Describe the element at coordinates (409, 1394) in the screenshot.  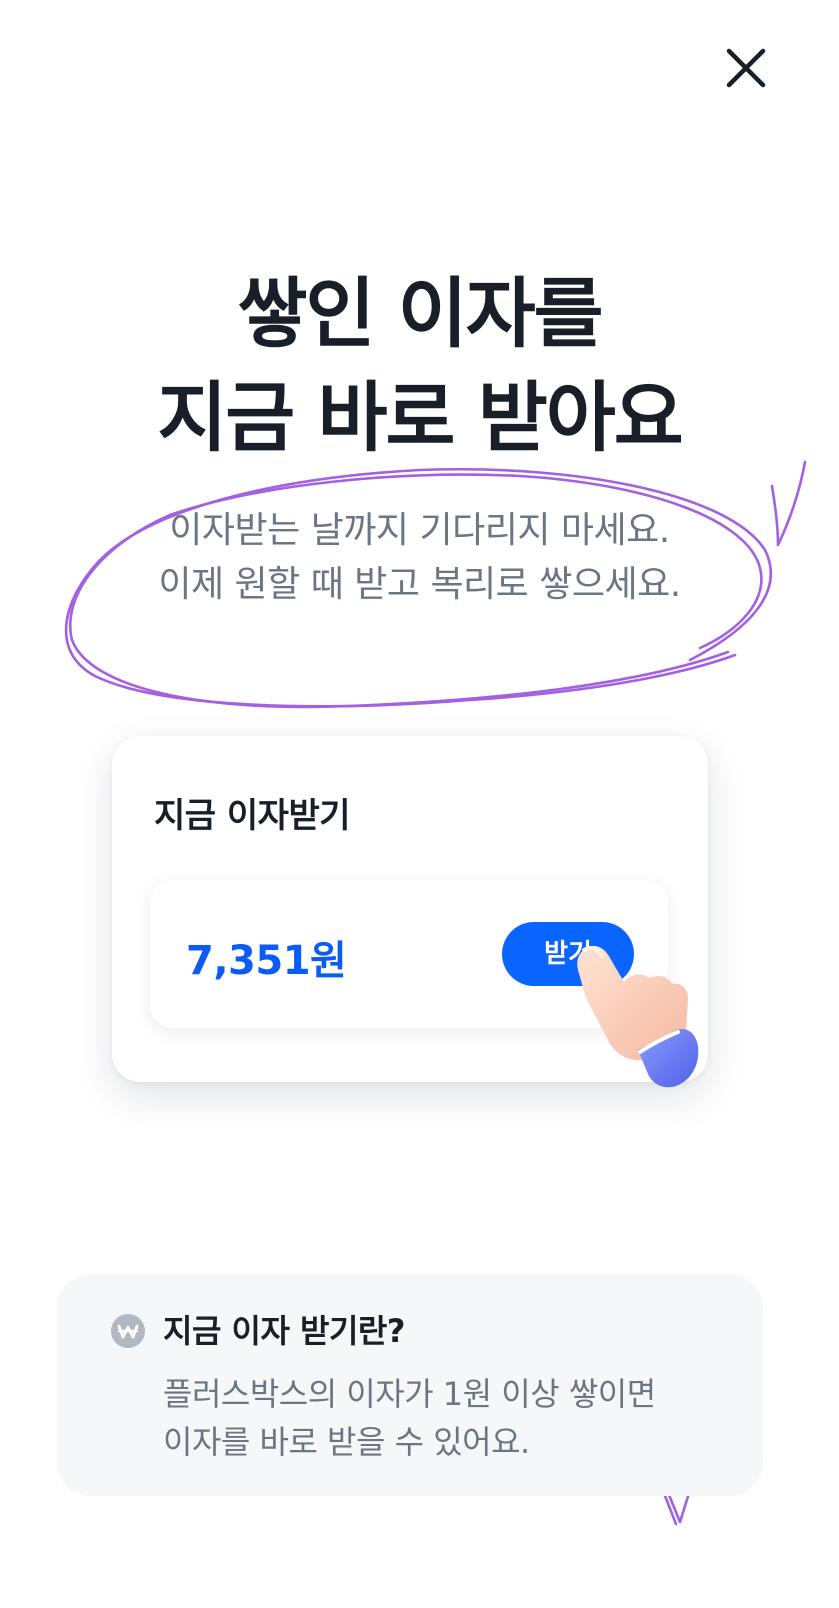
I see `info-description-line-1: 플러스박스의 이자가 1원 이상 쌓이면` at that location.